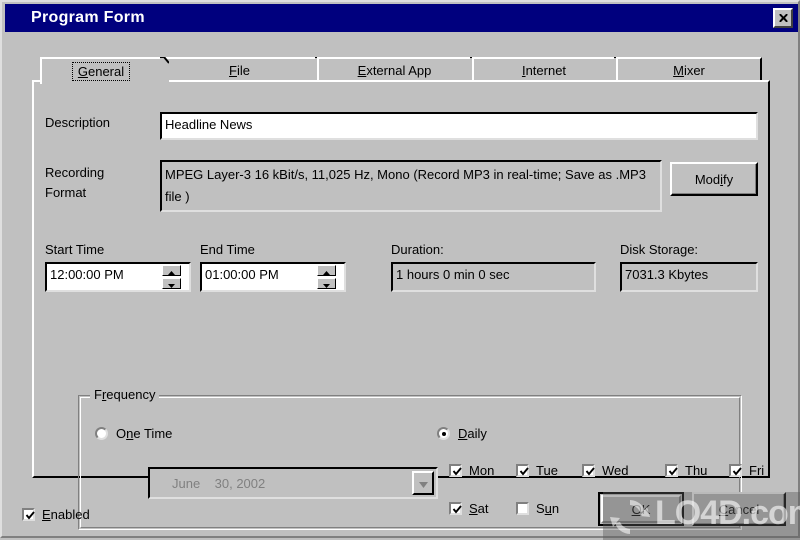 The image size is (800, 540). What do you see at coordinates (479, 508) in the screenshot?
I see `checkbox-sat-label: Sat` at bounding box center [479, 508].